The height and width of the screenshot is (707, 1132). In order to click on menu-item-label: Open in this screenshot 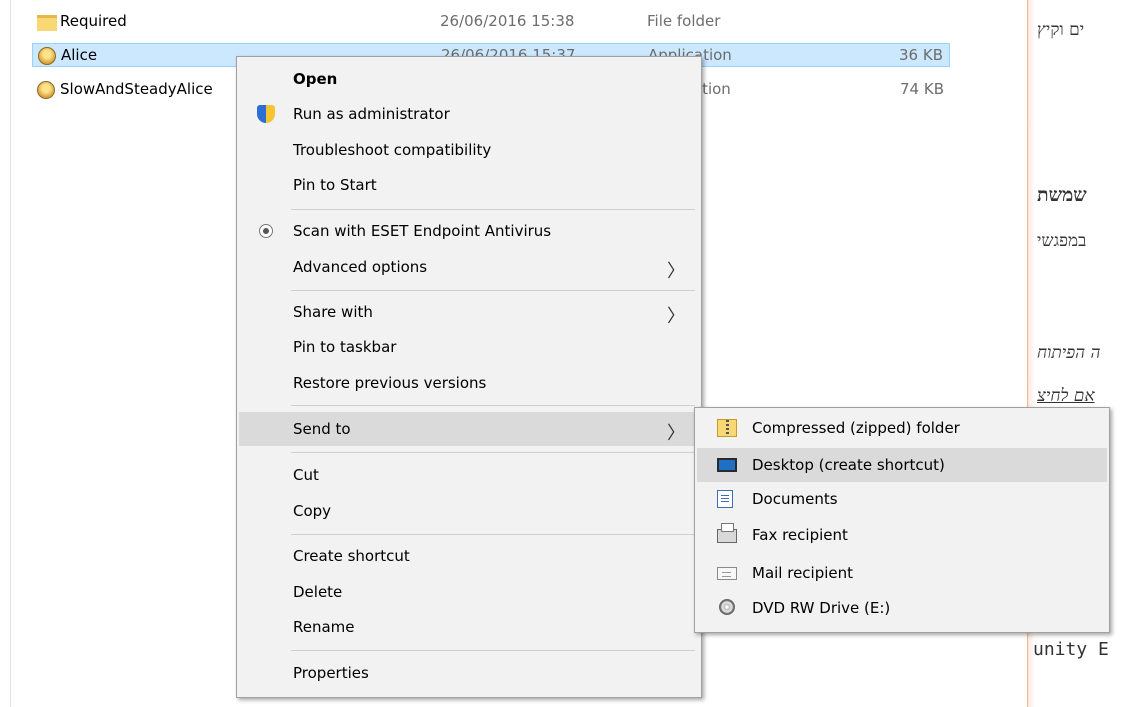, I will do `click(315, 79)`.